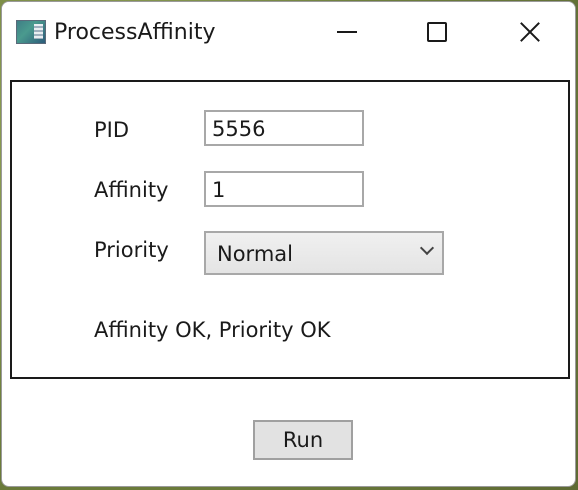  What do you see at coordinates (131, 250) in the screenshot?
I see `priority-label: Priority` at bounding box center [131, 250].